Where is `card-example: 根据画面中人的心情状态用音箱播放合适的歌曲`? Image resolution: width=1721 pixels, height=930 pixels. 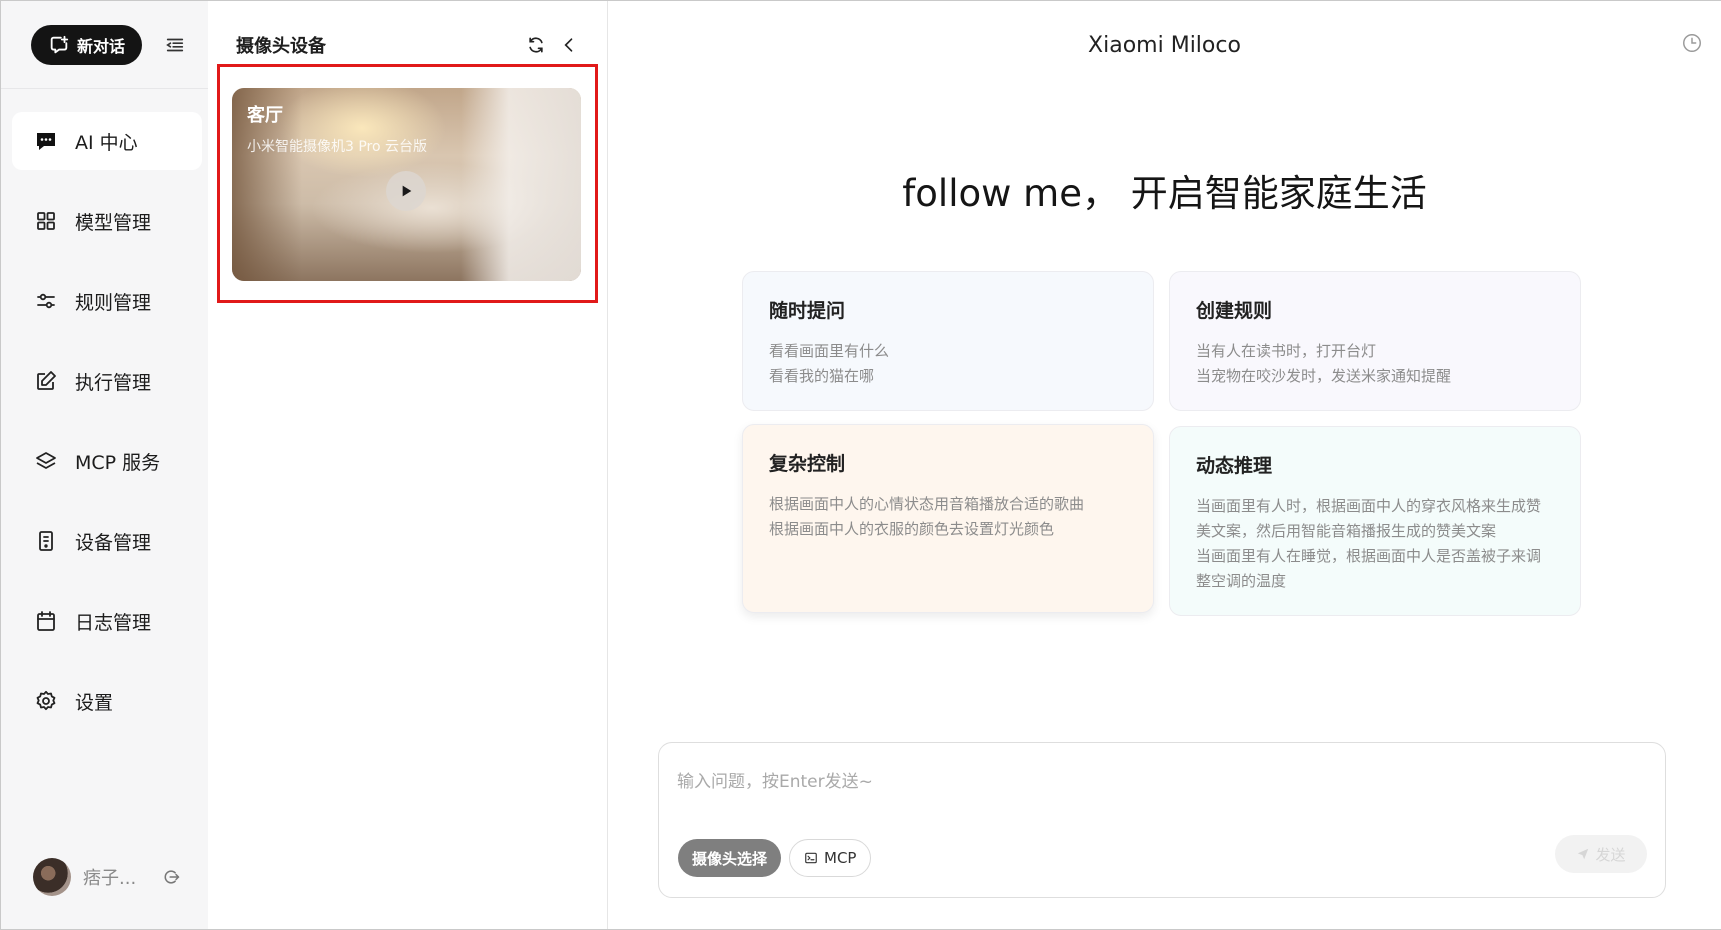 card-example: 根据画面中人的心情状态用音箱播放合适的歌曲 is located at coordinates (948, 504).